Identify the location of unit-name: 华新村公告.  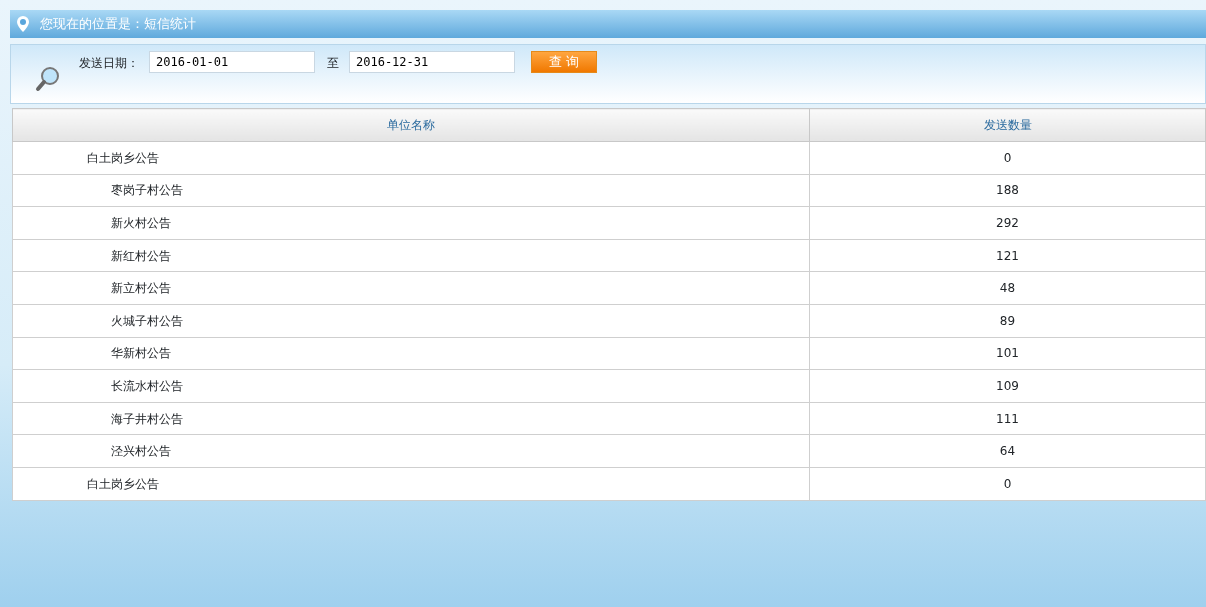
(141, 353).